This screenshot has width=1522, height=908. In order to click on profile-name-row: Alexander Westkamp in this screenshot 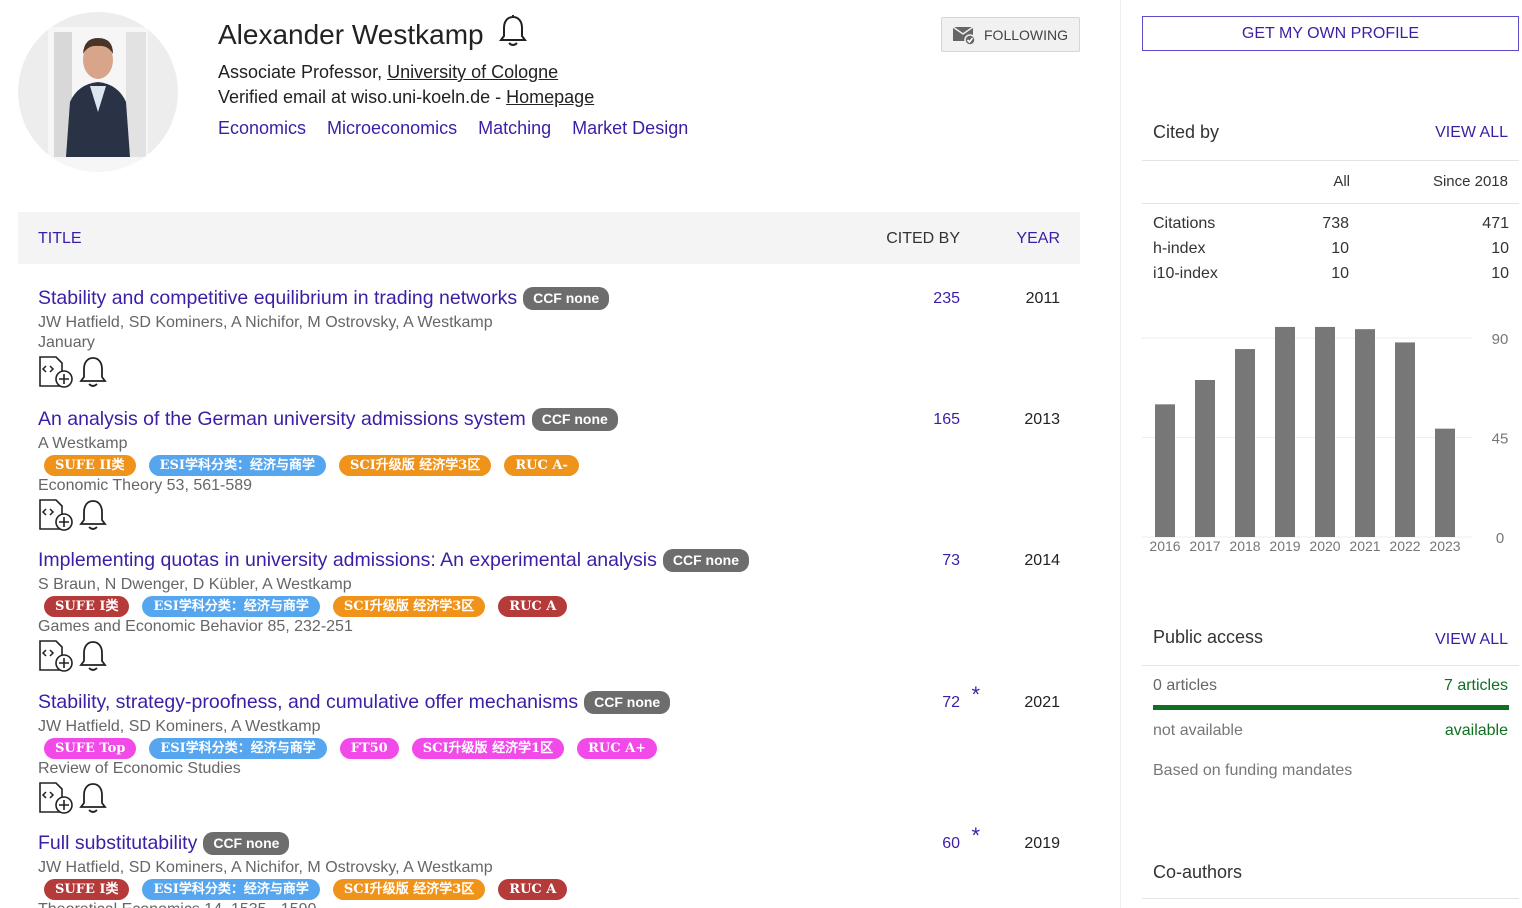, I will do `click(373, 34)`.